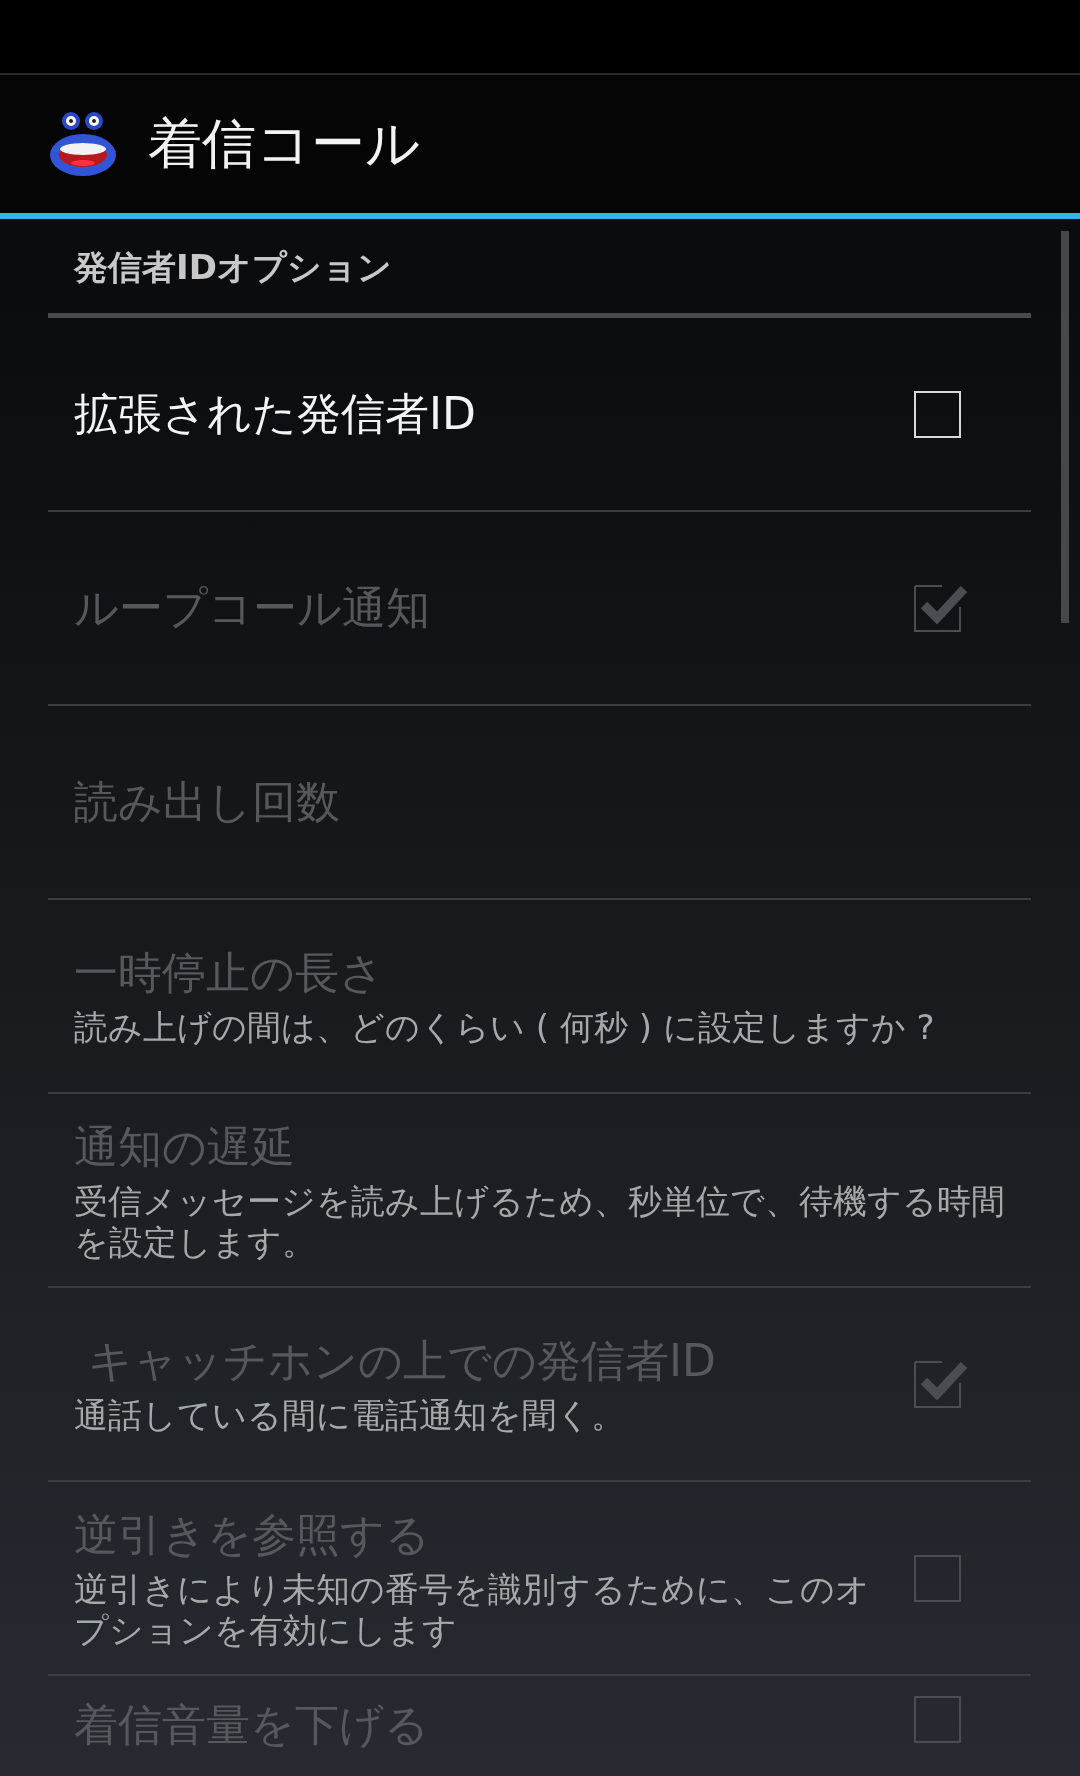  I want to click on preference-title: ループコール通知, so click(252, 607).